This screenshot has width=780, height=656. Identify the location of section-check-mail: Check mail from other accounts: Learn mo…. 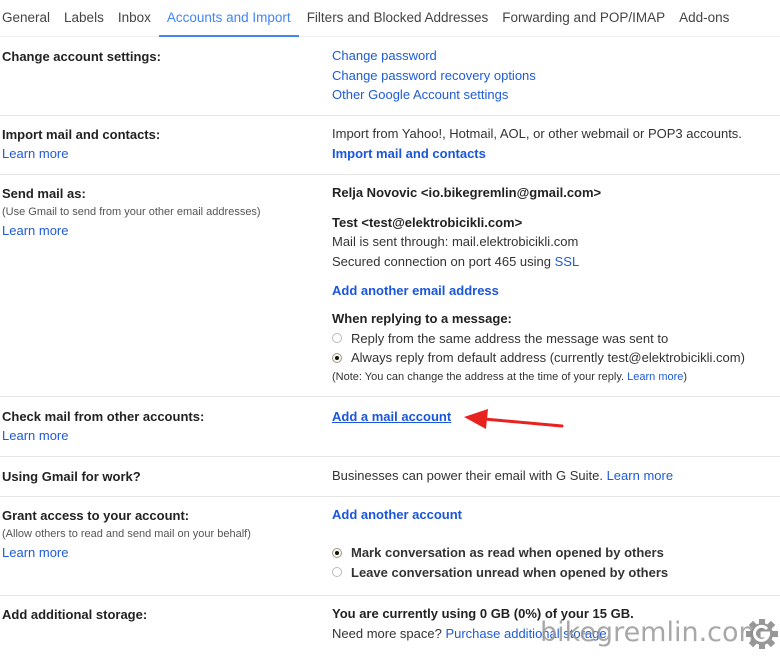
(390, 427).